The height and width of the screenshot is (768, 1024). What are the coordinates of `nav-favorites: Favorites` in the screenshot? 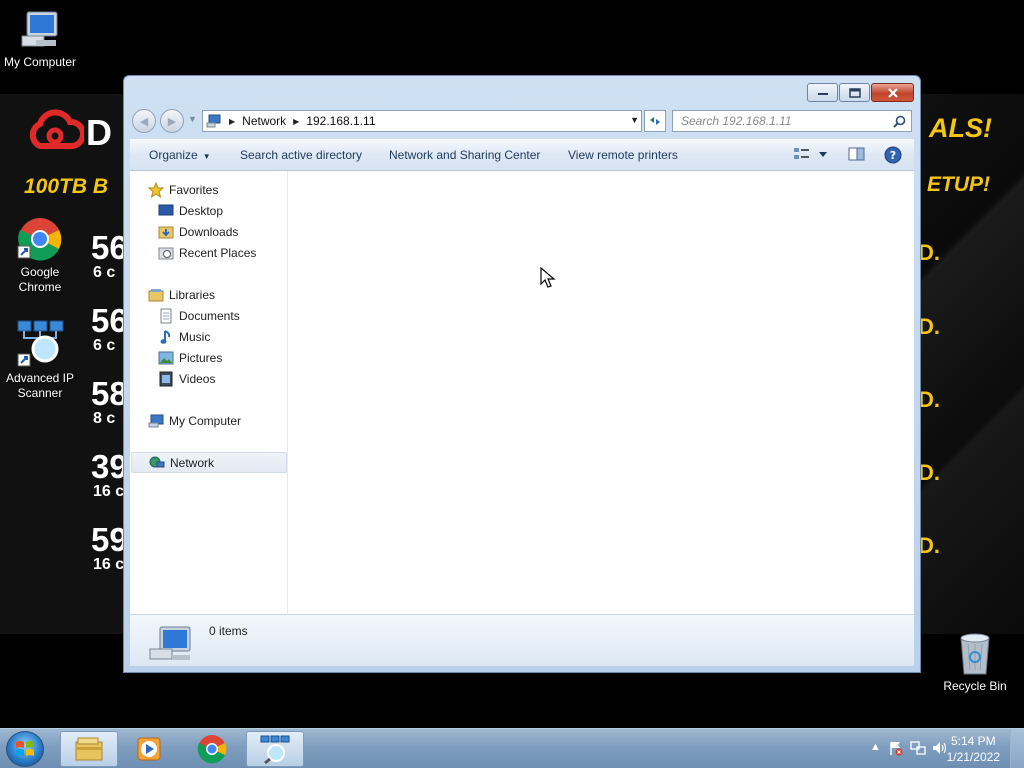 It's located at (182, 189).